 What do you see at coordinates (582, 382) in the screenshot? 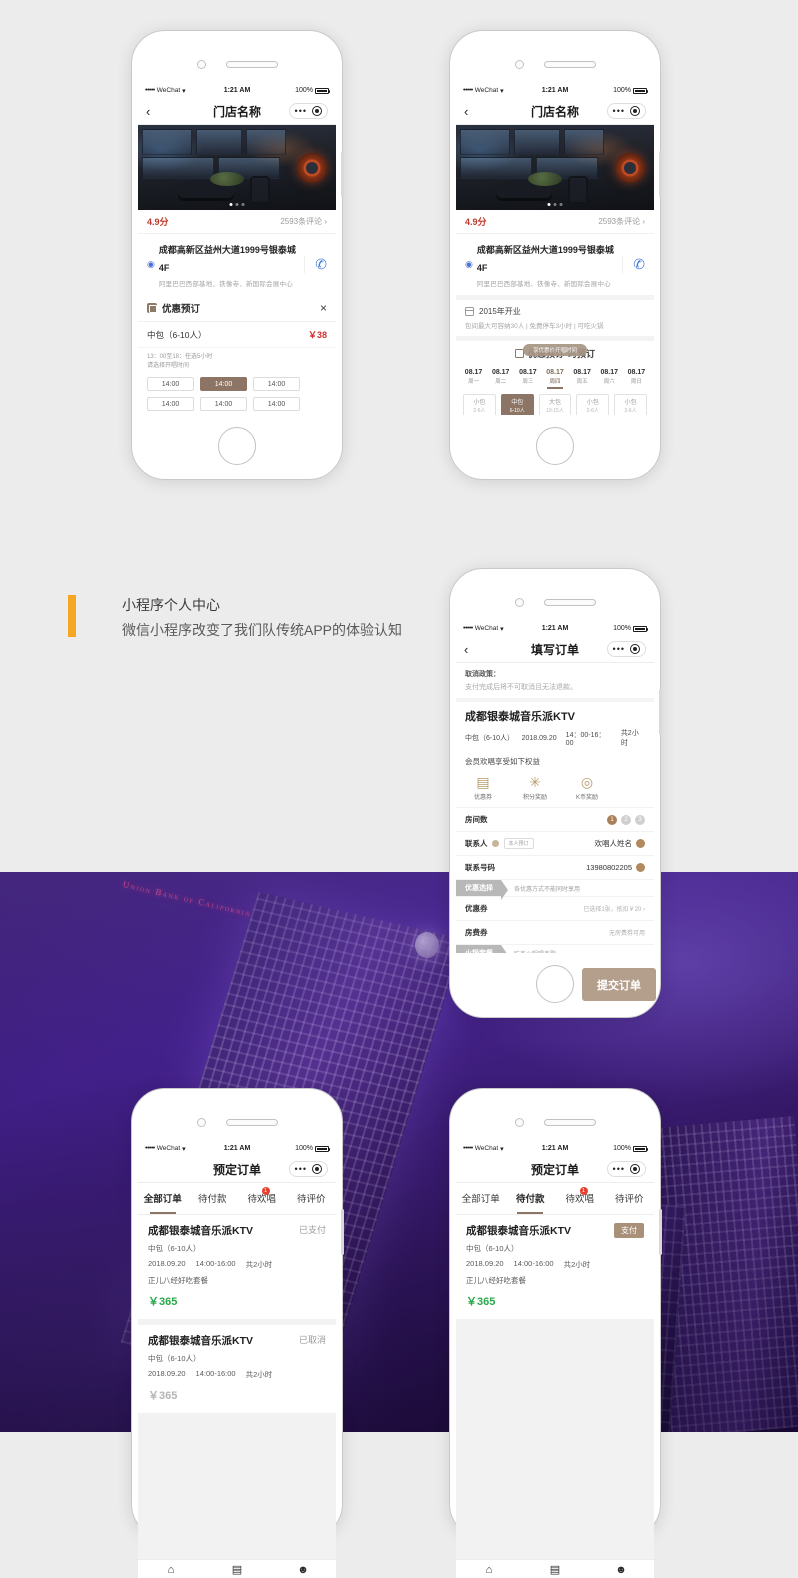
I see `date-weekday: 周五` at bounding box center [582, 382].